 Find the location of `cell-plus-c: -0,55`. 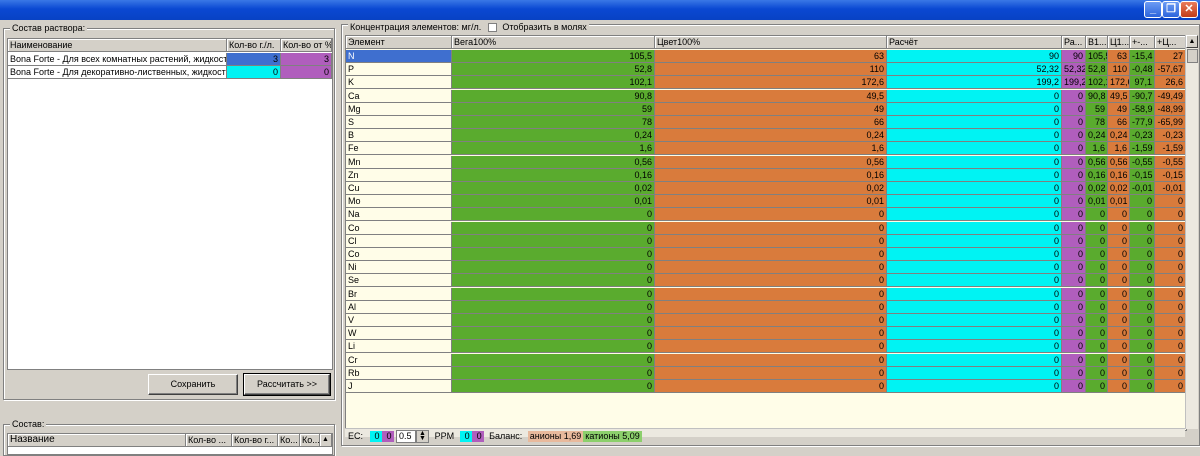

cell-plus-c: -0,55 is located at coordinates (1170, 162).